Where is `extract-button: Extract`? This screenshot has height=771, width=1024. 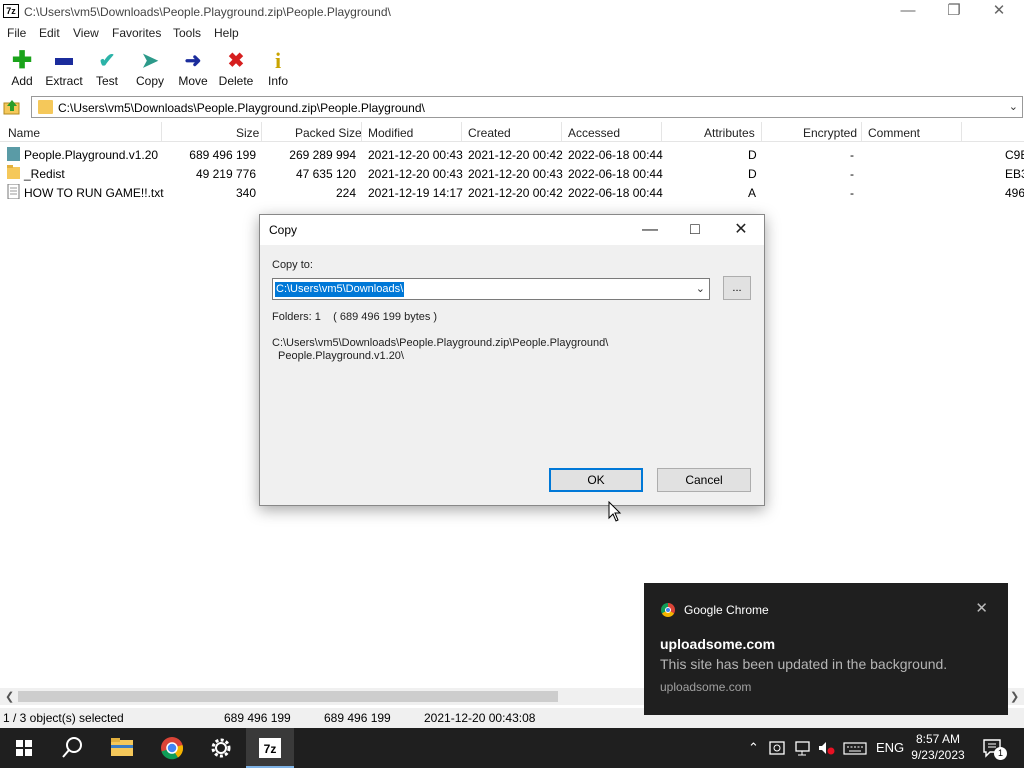
extract-button: Extract is located at coordinates (64, 68).